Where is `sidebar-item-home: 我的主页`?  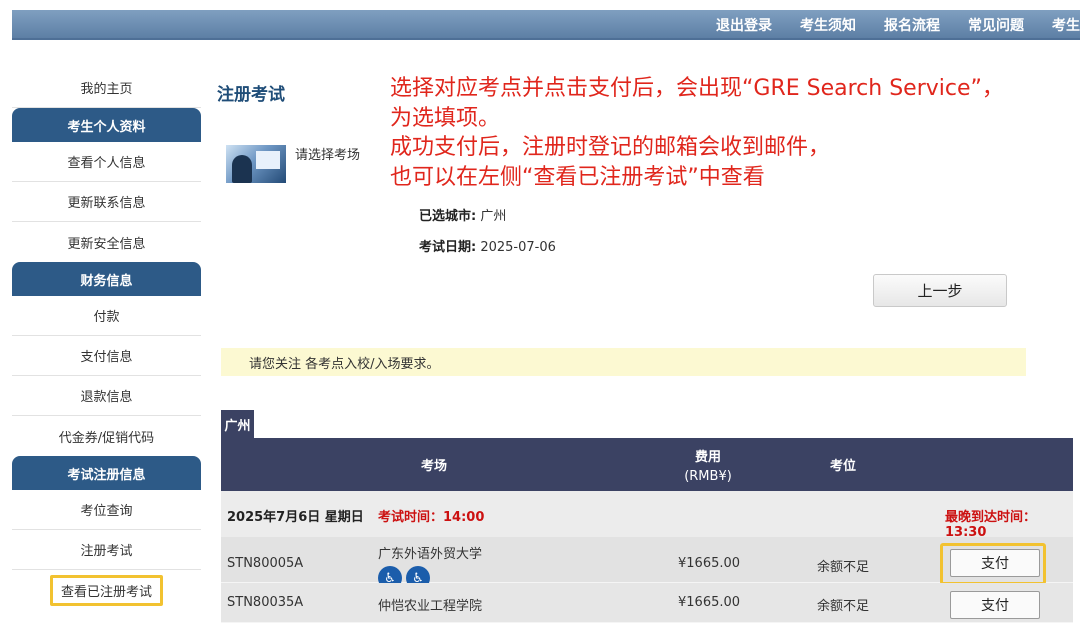
sidebar-item-home: 我的主页 is located at coordinates (106, 88).